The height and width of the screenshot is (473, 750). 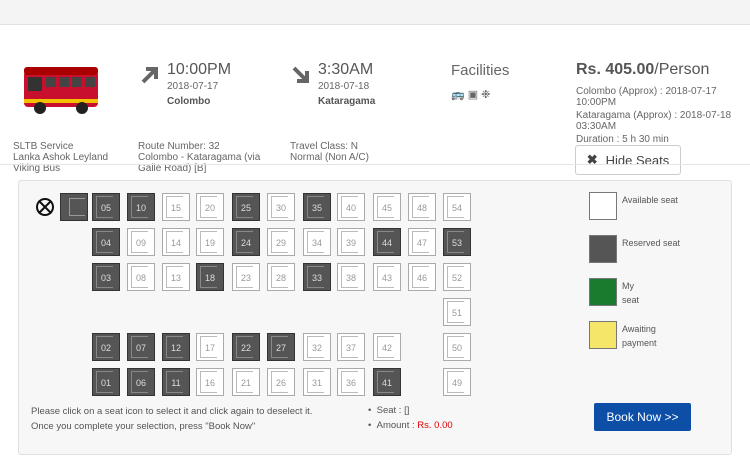 I want to click on seat-43: 43, so click(x=387, y=277).